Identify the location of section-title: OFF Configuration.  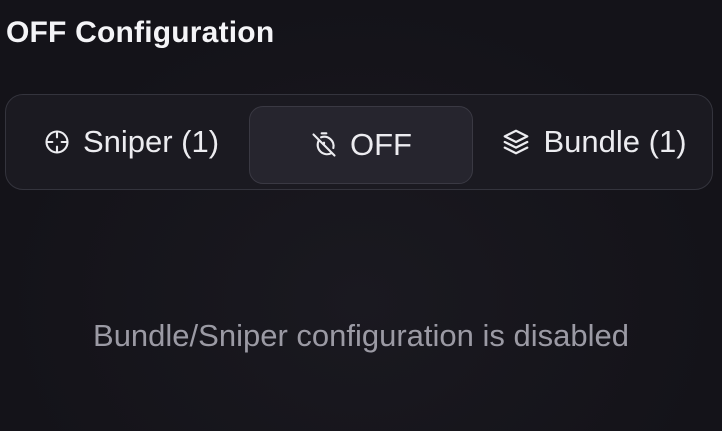
(140, 32).